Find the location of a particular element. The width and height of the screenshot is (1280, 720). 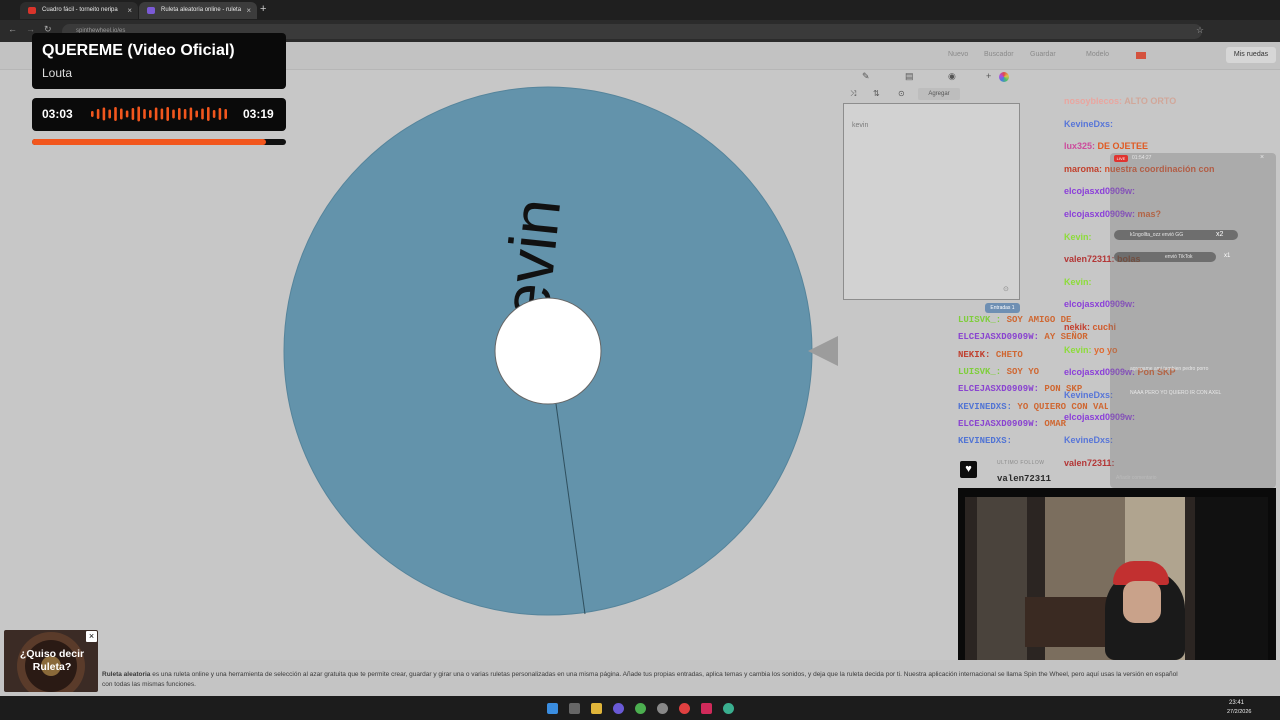

chat-username: maroma: is located at coordinates (1084, 169).